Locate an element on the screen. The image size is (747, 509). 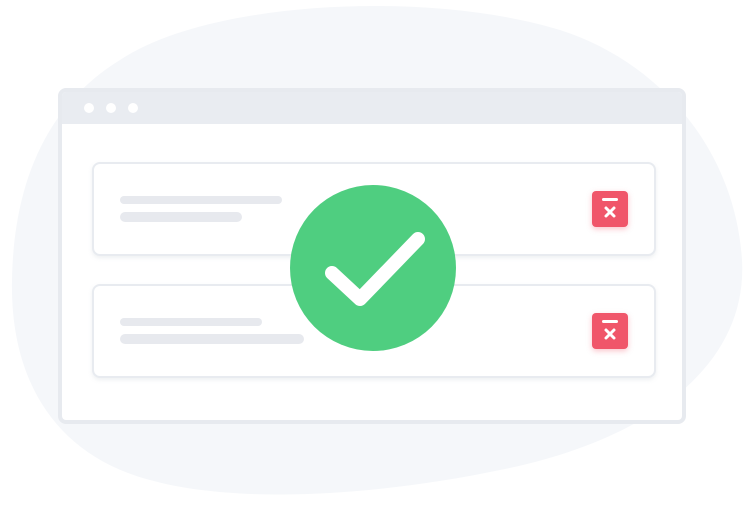
window-titlebar is located at coordinates (372, 108).